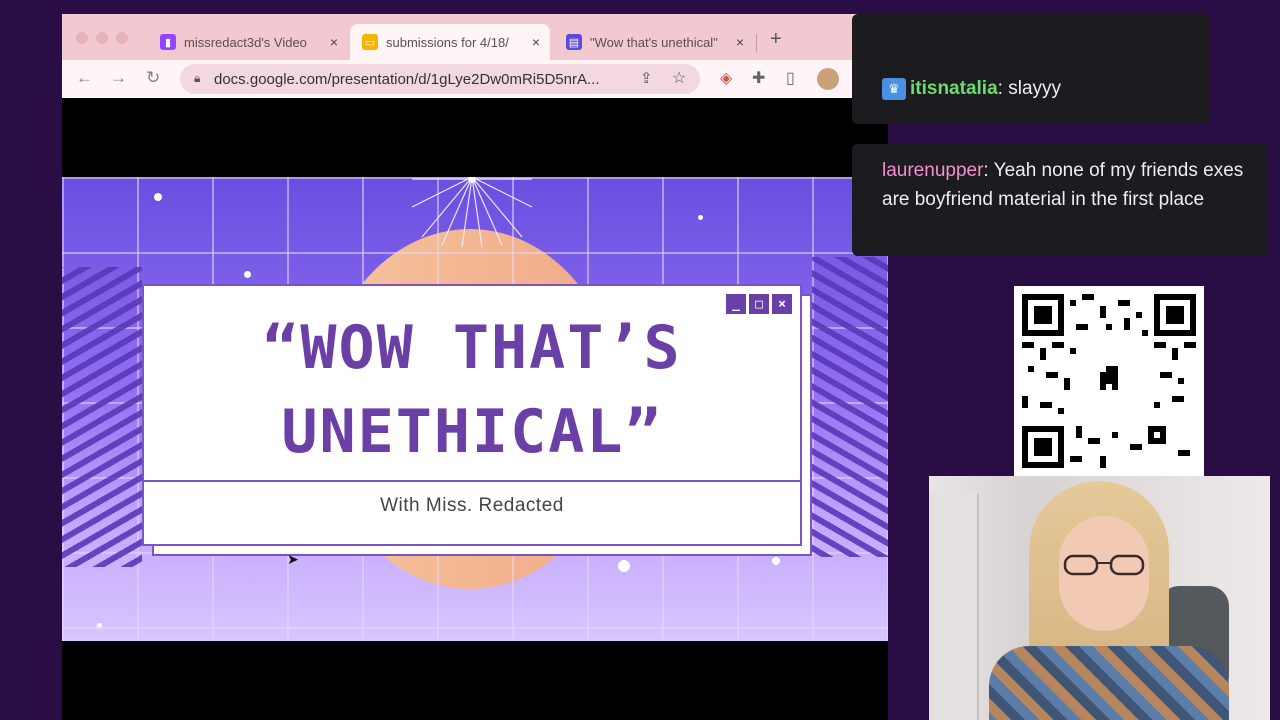 The width and height of the screenshot is (1280, 720). Describe the element at coordinates (472, 432) in the screenshot. I see `slide-title-line-2: UNETHICAL”` at that location.